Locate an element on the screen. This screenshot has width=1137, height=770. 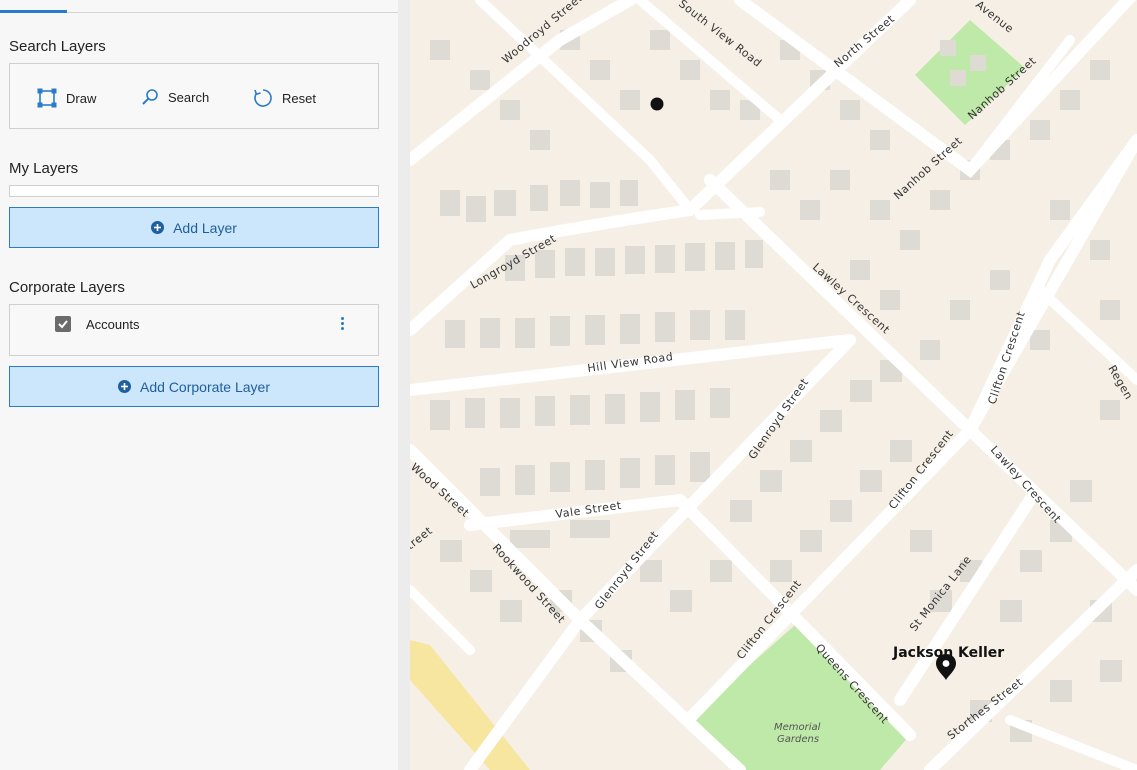
park-label-line2: Gardens is located at coordinates (798, 739).